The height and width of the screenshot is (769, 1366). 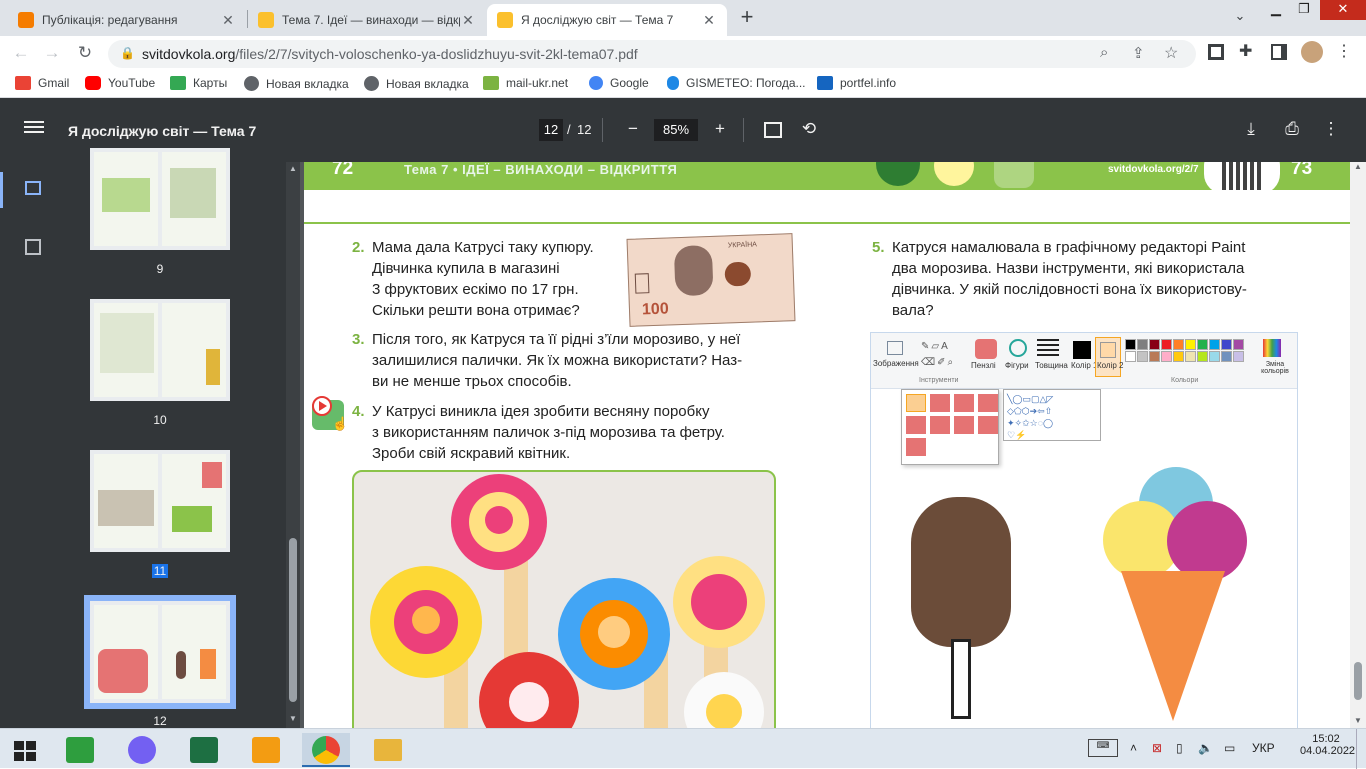 I want to click on excel-icon, so click(x=204, y=750).